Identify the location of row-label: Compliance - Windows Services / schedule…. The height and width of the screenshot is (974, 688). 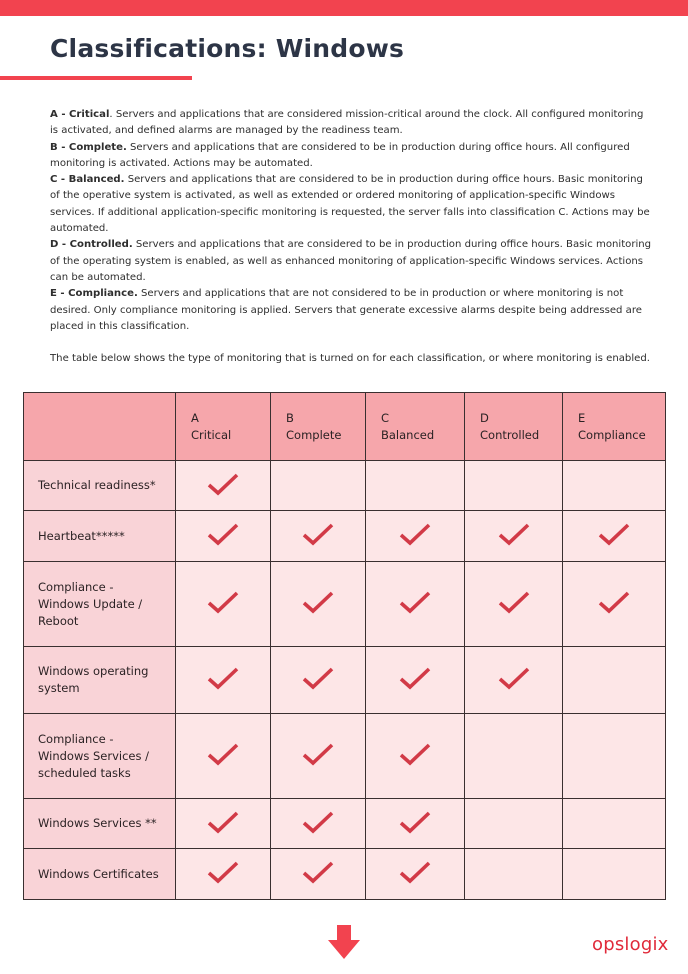
(99, 756).